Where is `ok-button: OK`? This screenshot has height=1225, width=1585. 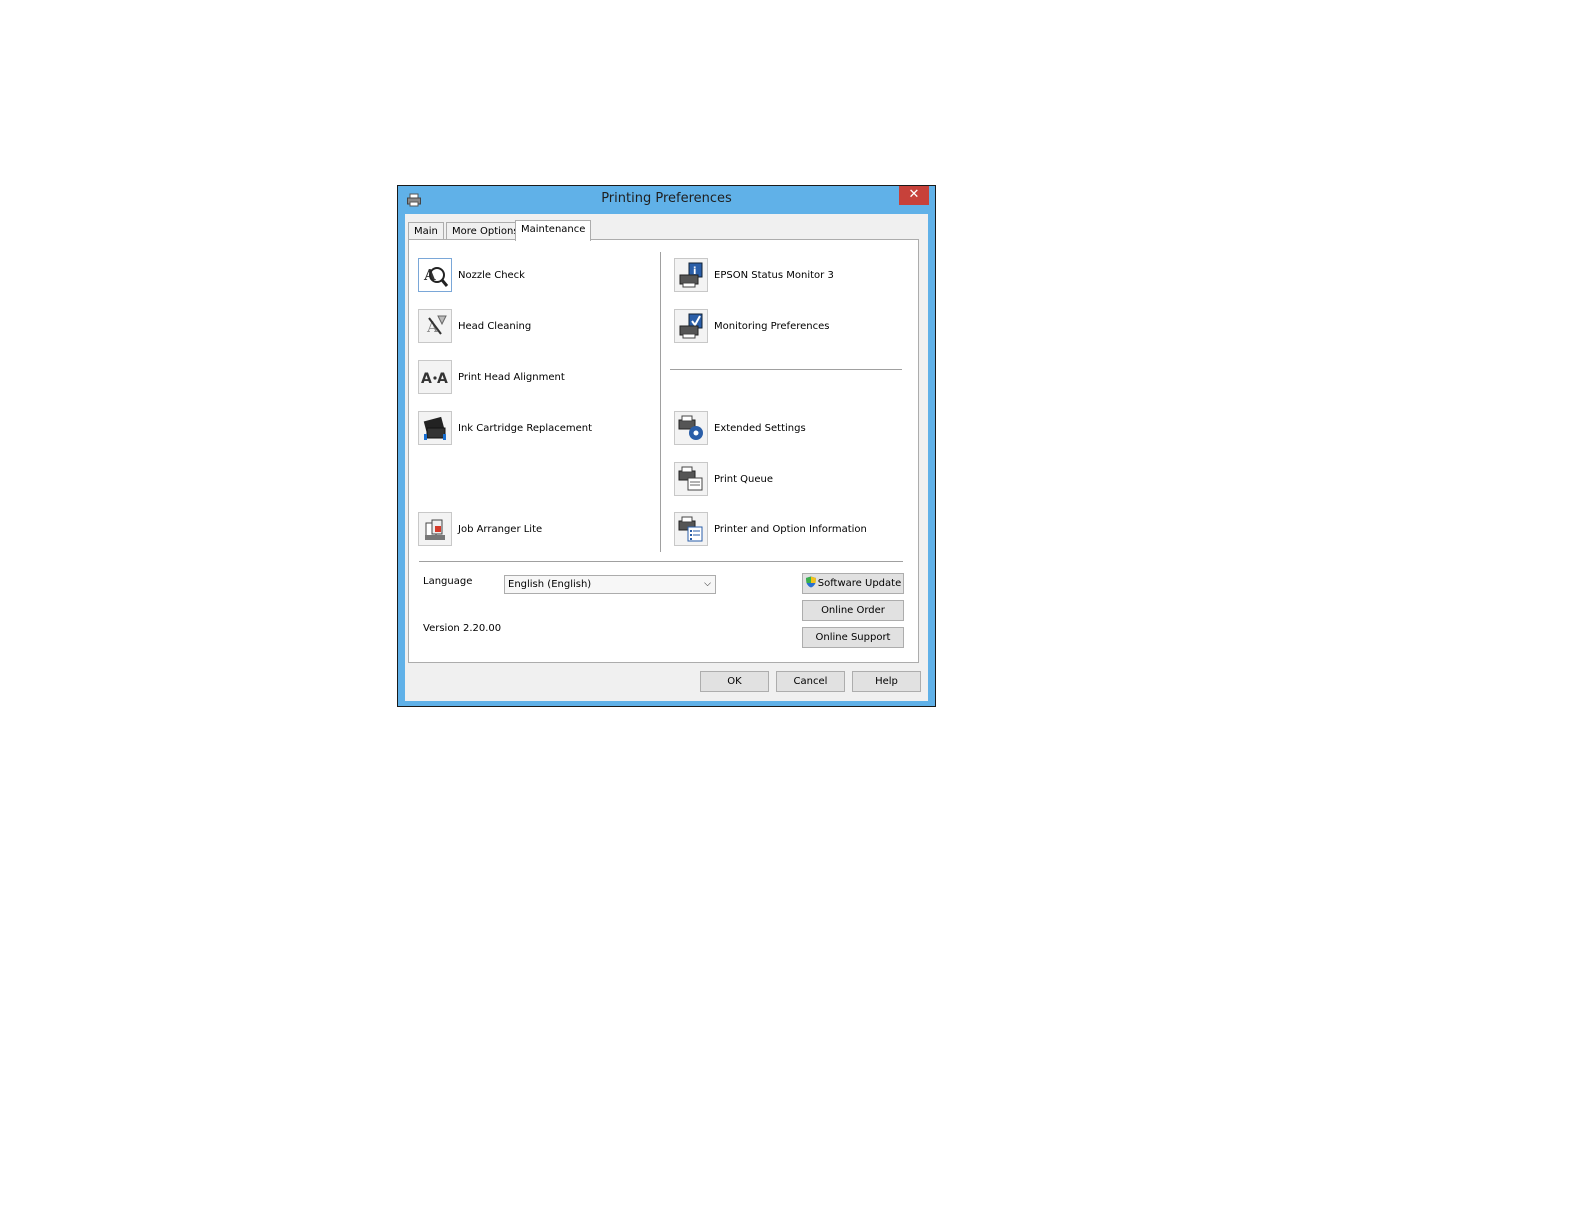 ok-button: OK is located at coordinates (734, 681).